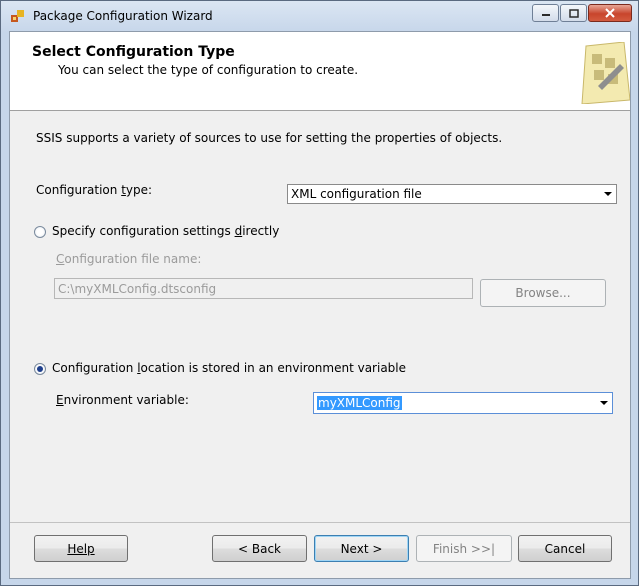  I want to click on cancel-button: Cancel, so click(565, 548).